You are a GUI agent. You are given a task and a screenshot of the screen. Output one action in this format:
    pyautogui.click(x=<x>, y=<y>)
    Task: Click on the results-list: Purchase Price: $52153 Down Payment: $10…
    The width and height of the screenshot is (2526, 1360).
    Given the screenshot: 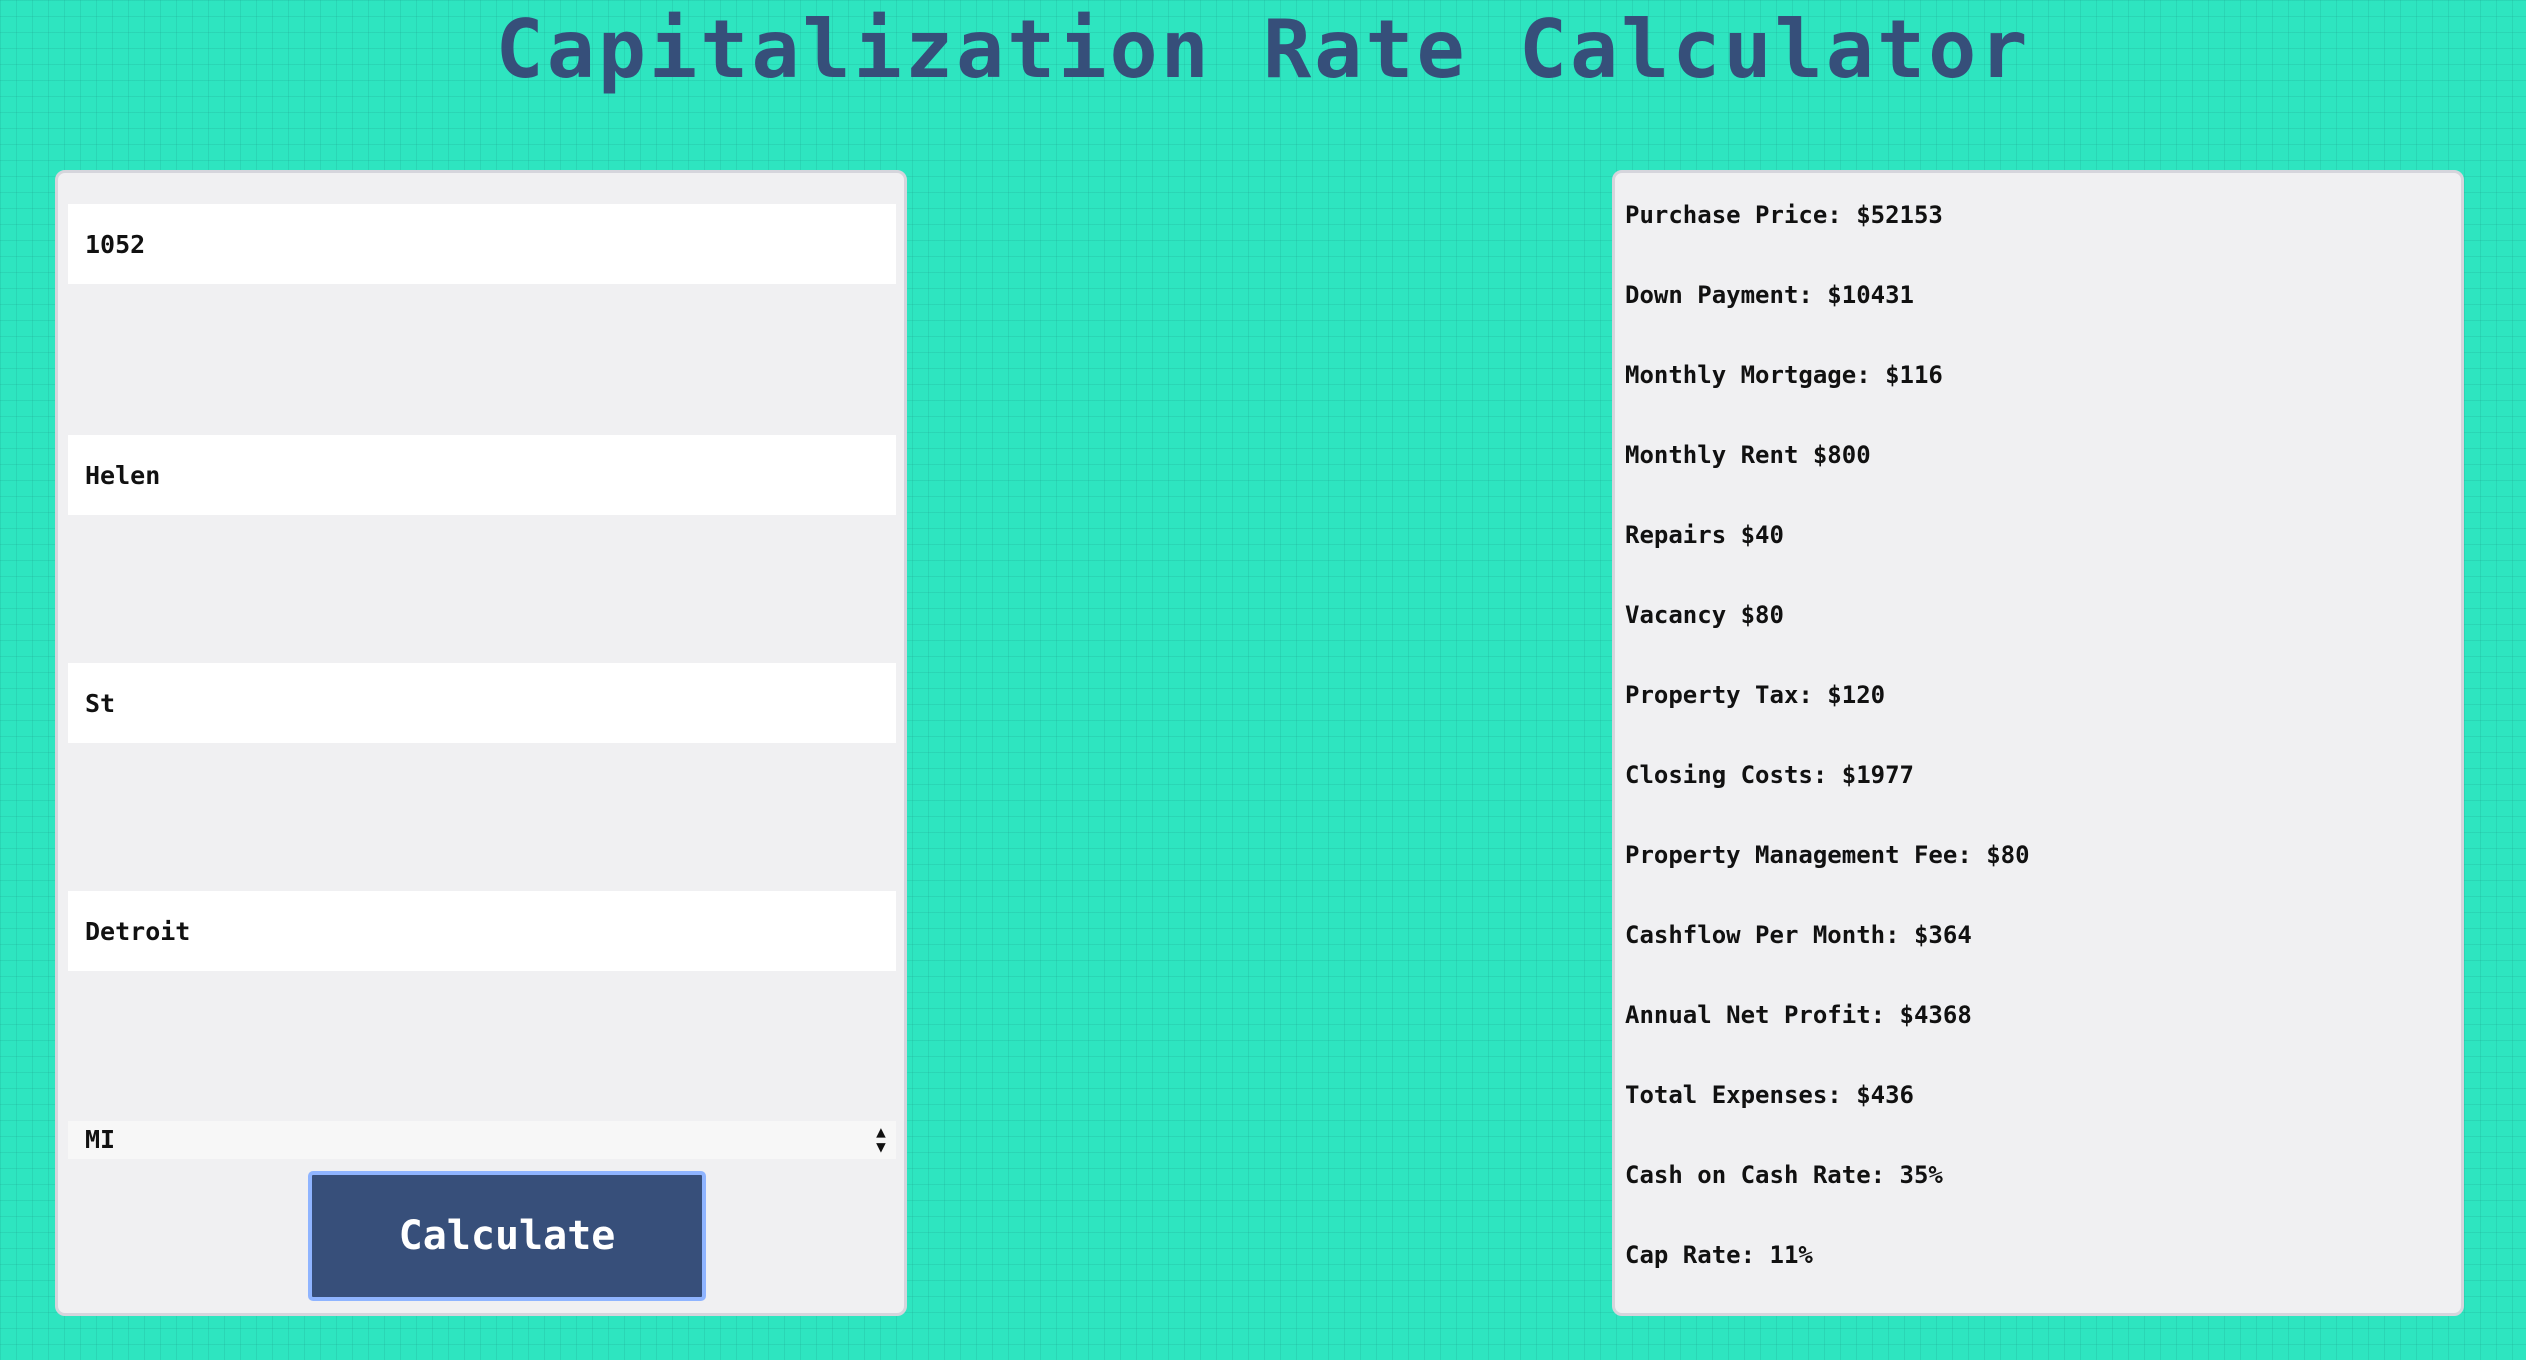 What is the action you would take?
    pyautogui.click(x=1827, y=757)
    